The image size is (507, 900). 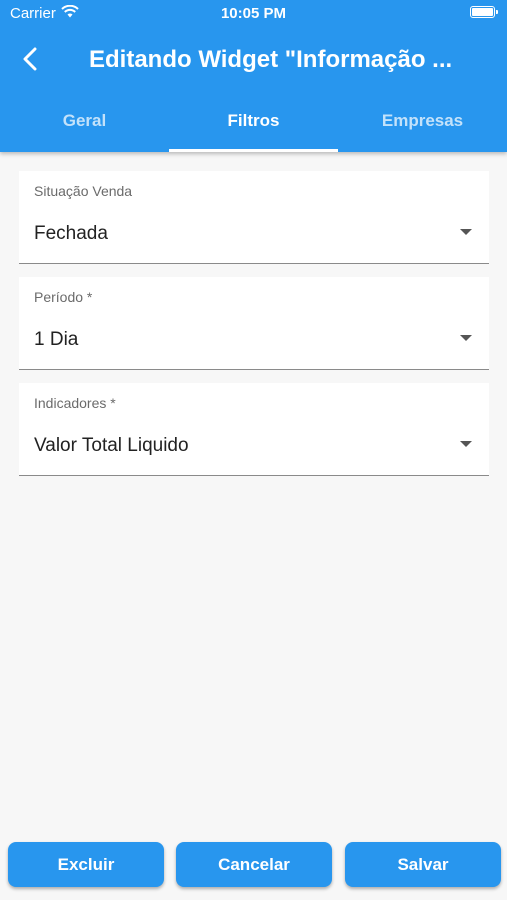 What do you see at coordinates (254, 323) in the screenshot?
I see `periodo-dropdown: Período * 1 Dia` at bounding box center [254, 323].